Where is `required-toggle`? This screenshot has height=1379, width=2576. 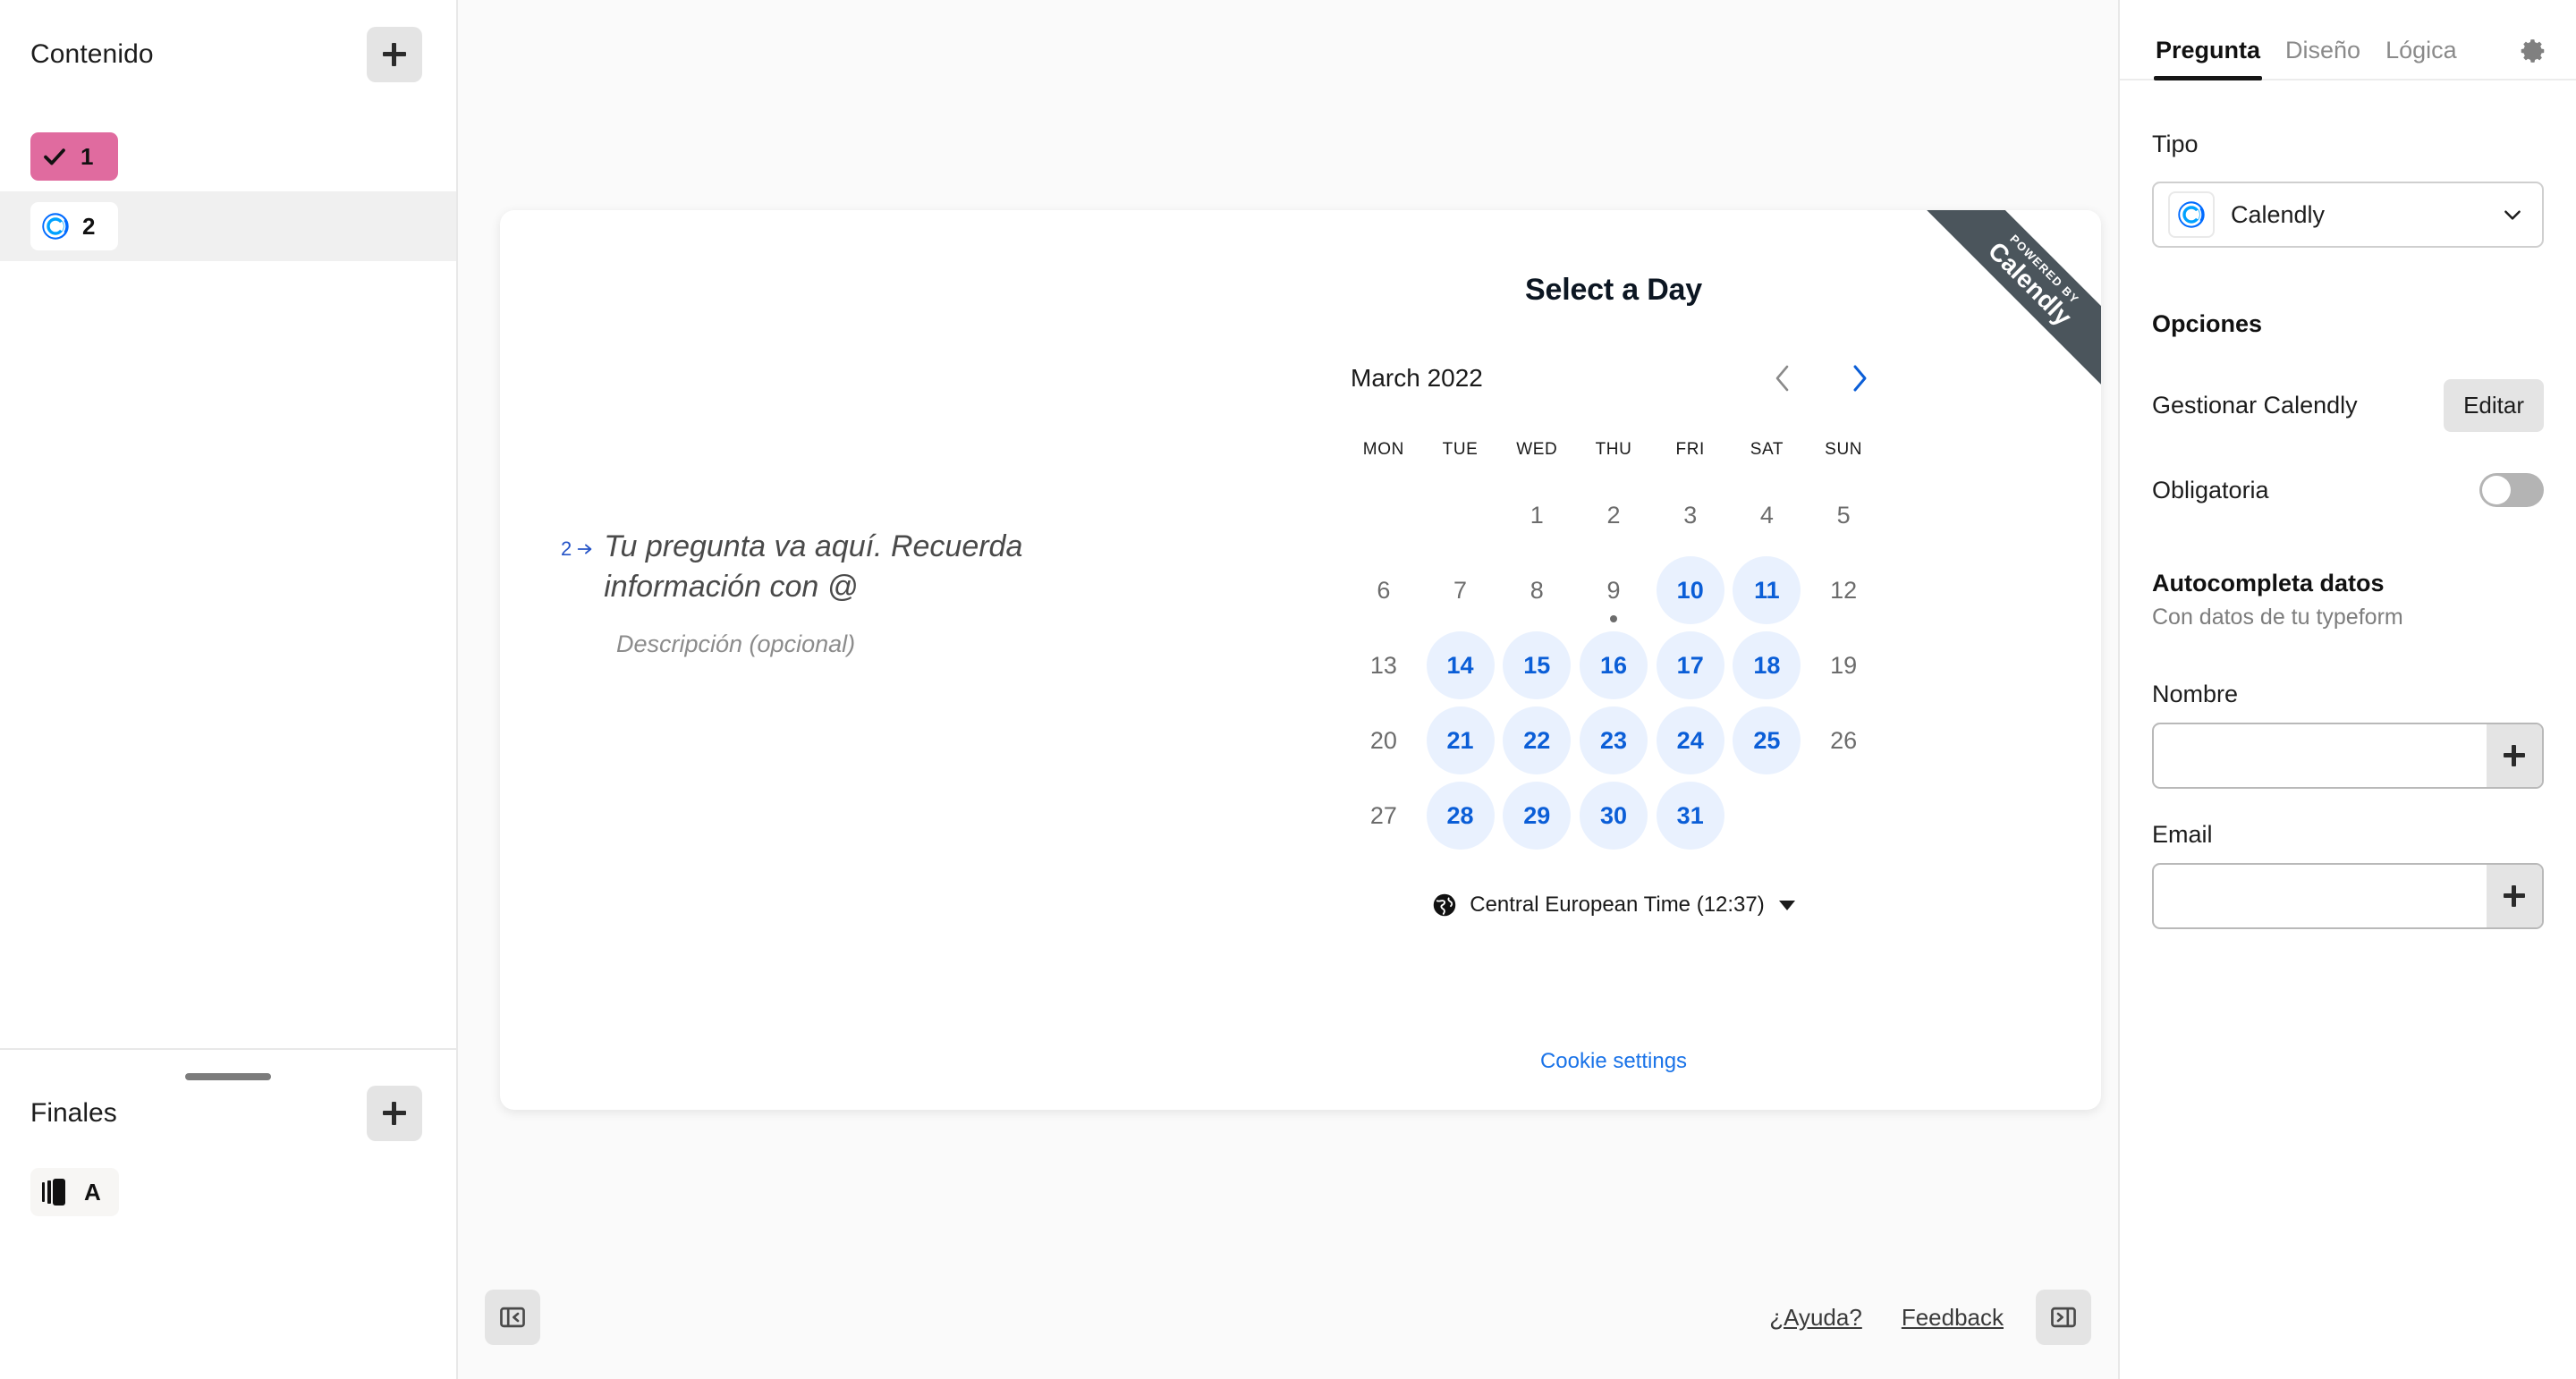 required-toggle is located at coordinates (2511, 490).